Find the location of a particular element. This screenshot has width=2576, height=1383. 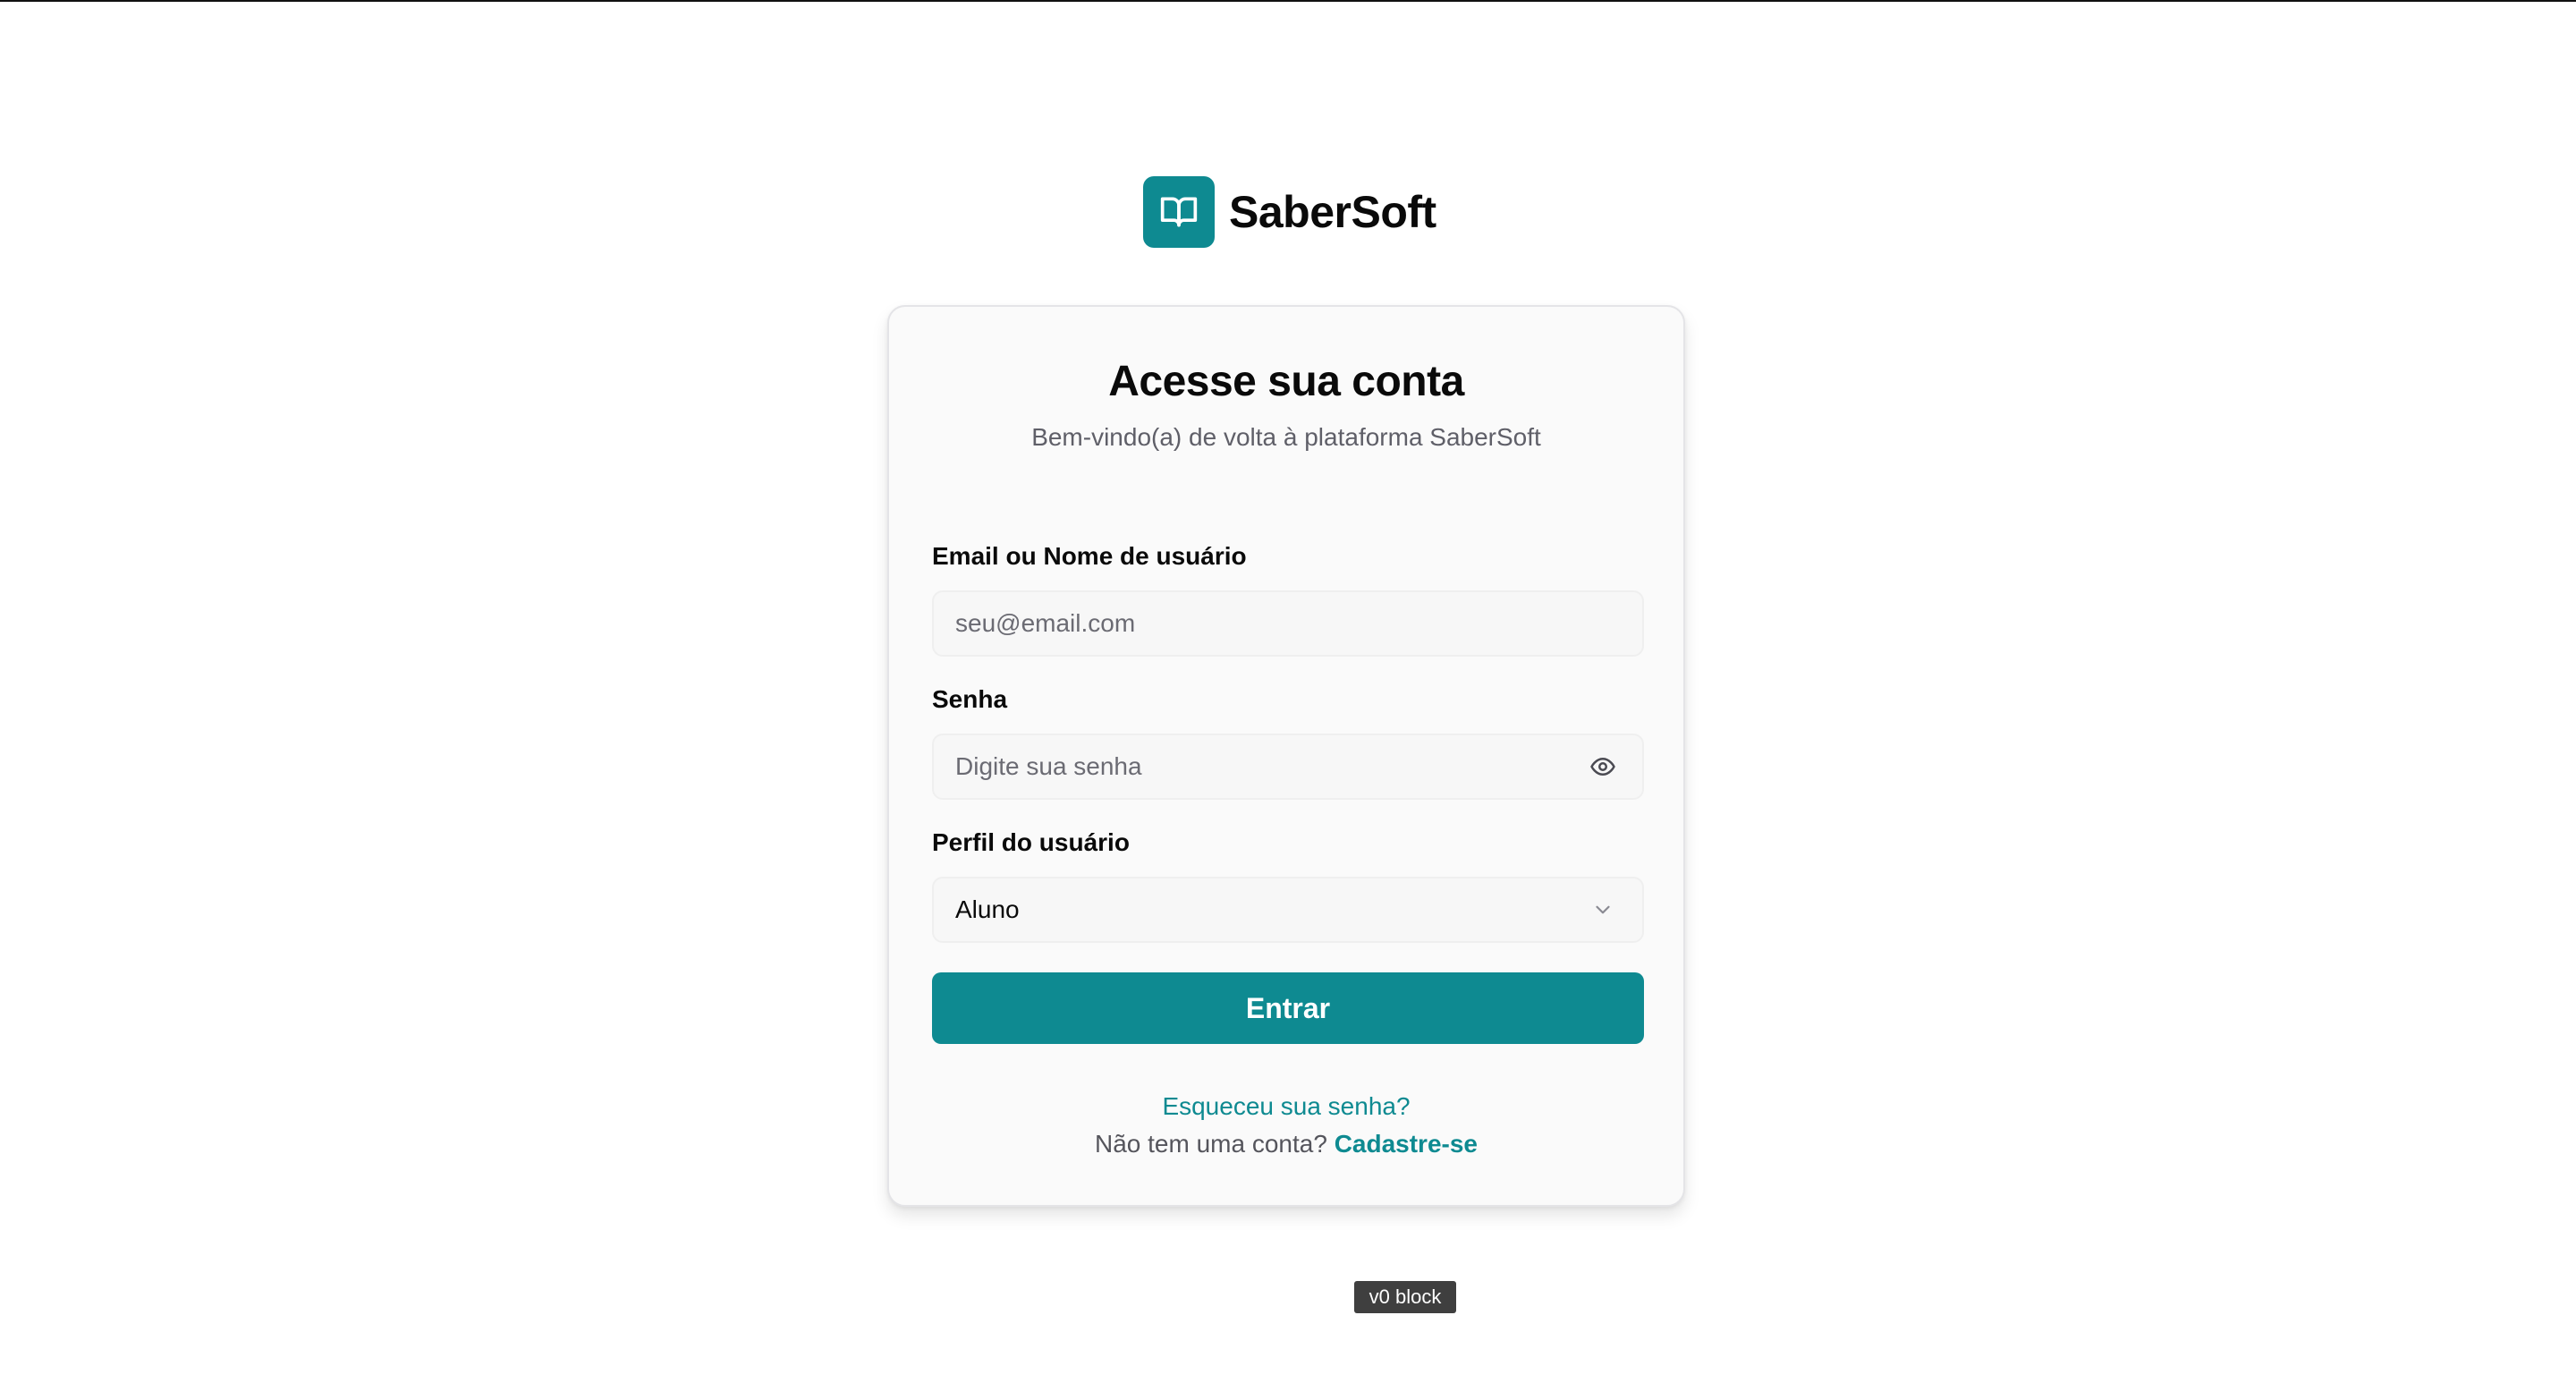

chevron-down-icon is located at coordinates (1603, 910).